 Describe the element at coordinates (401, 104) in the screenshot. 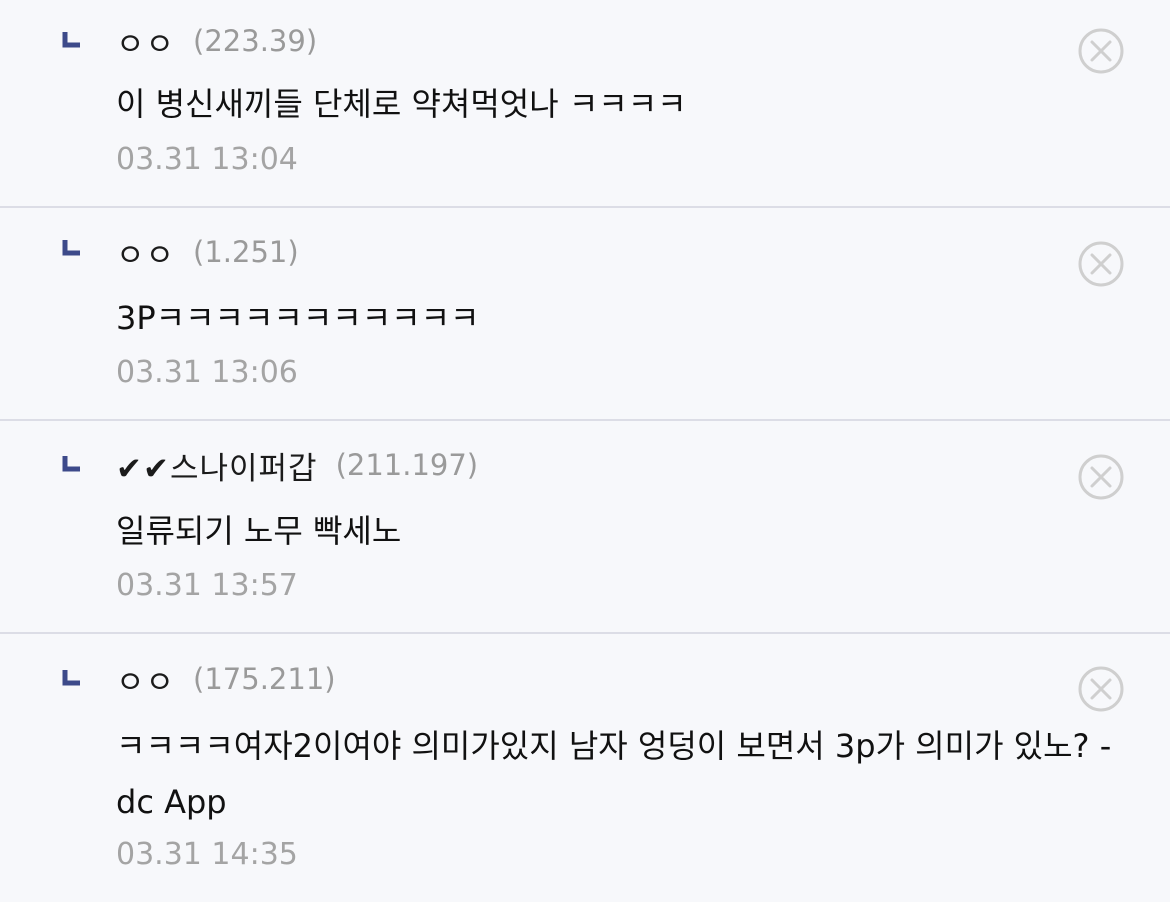

I see `reply-text: 이 병신새끼들 단체로 약쳐먹엇나 ㅋㅋㅋㅋ` at that location.